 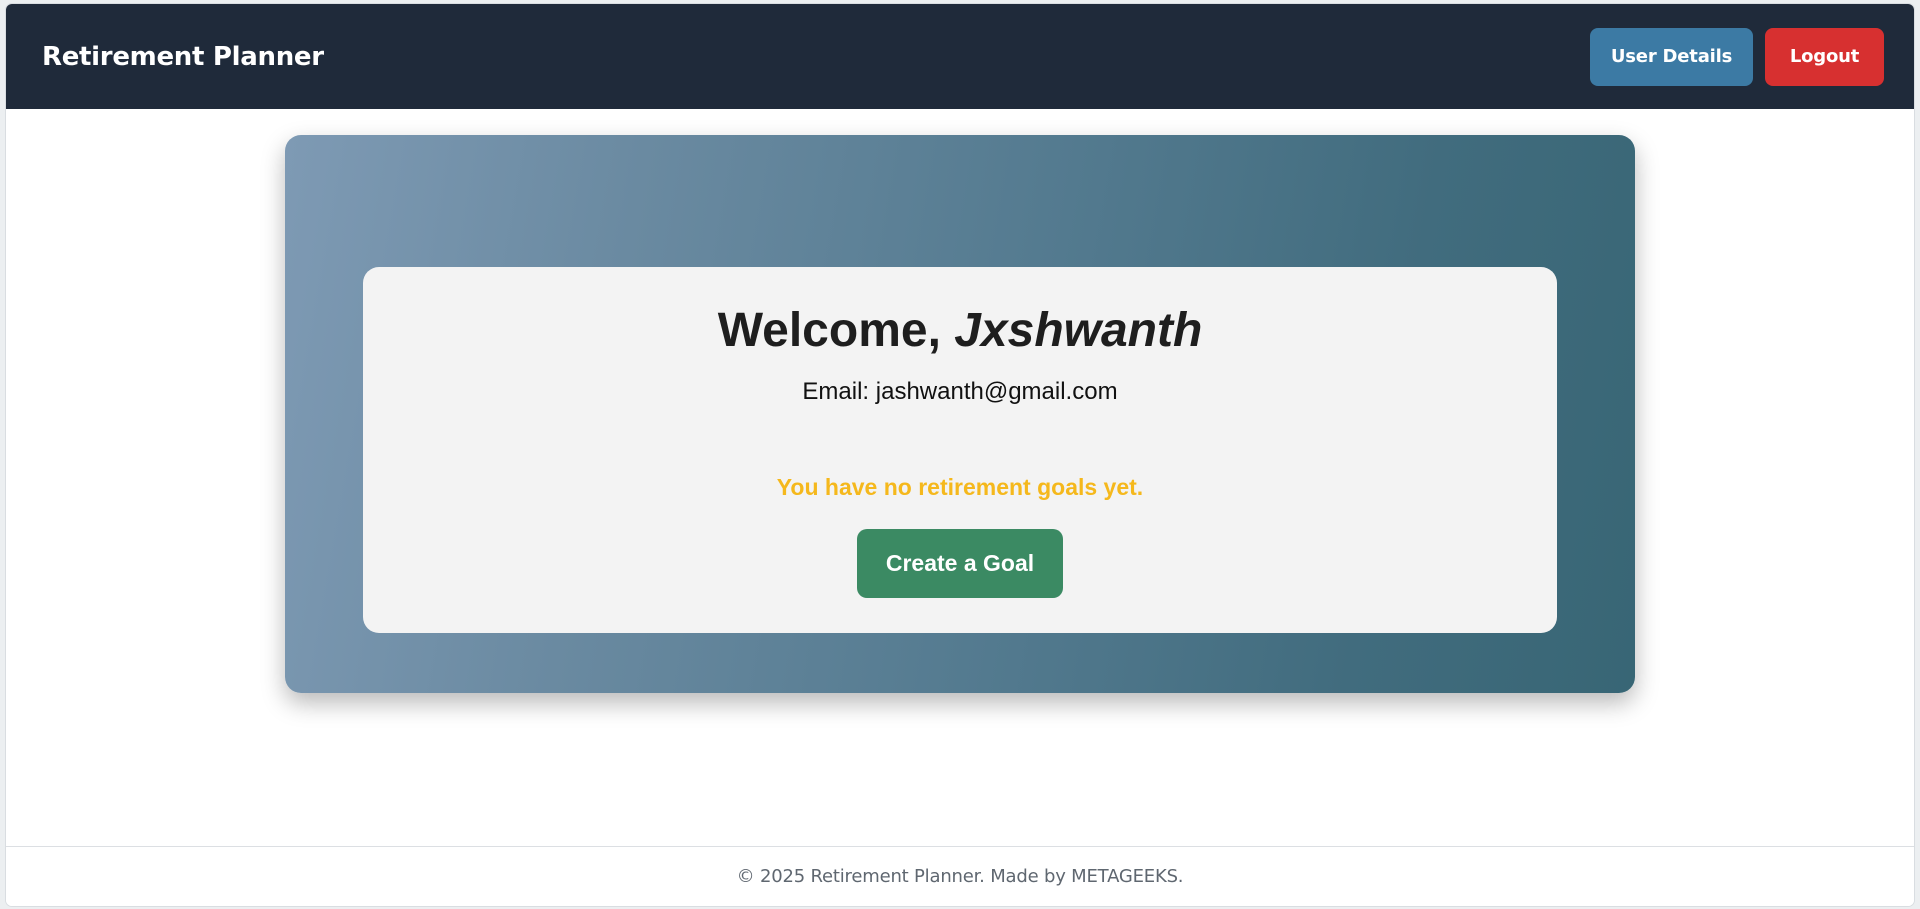 I want to click on brand-title: Retirement Planner, so click(x=183, y=57).